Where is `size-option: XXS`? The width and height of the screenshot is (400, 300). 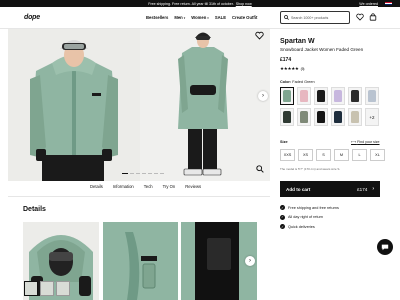 size-option: XXS is located at coordinates (287, 155).